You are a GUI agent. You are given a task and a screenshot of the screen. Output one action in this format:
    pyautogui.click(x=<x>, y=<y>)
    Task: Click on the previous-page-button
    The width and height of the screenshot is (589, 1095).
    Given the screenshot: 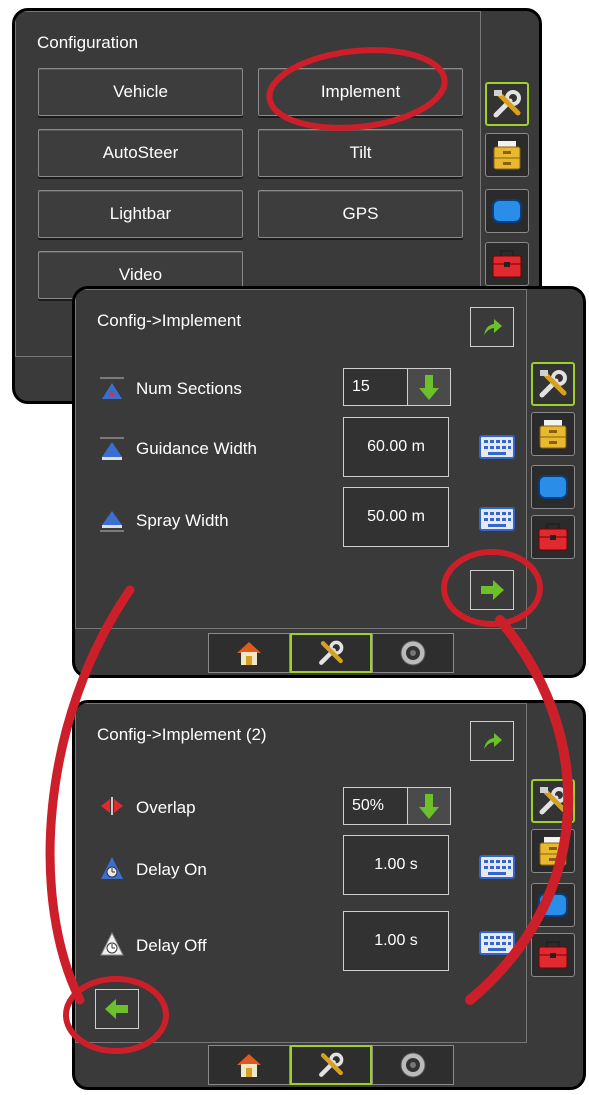 What is the action you would take?
    pyautogui.click(x=117, y=1009)
    